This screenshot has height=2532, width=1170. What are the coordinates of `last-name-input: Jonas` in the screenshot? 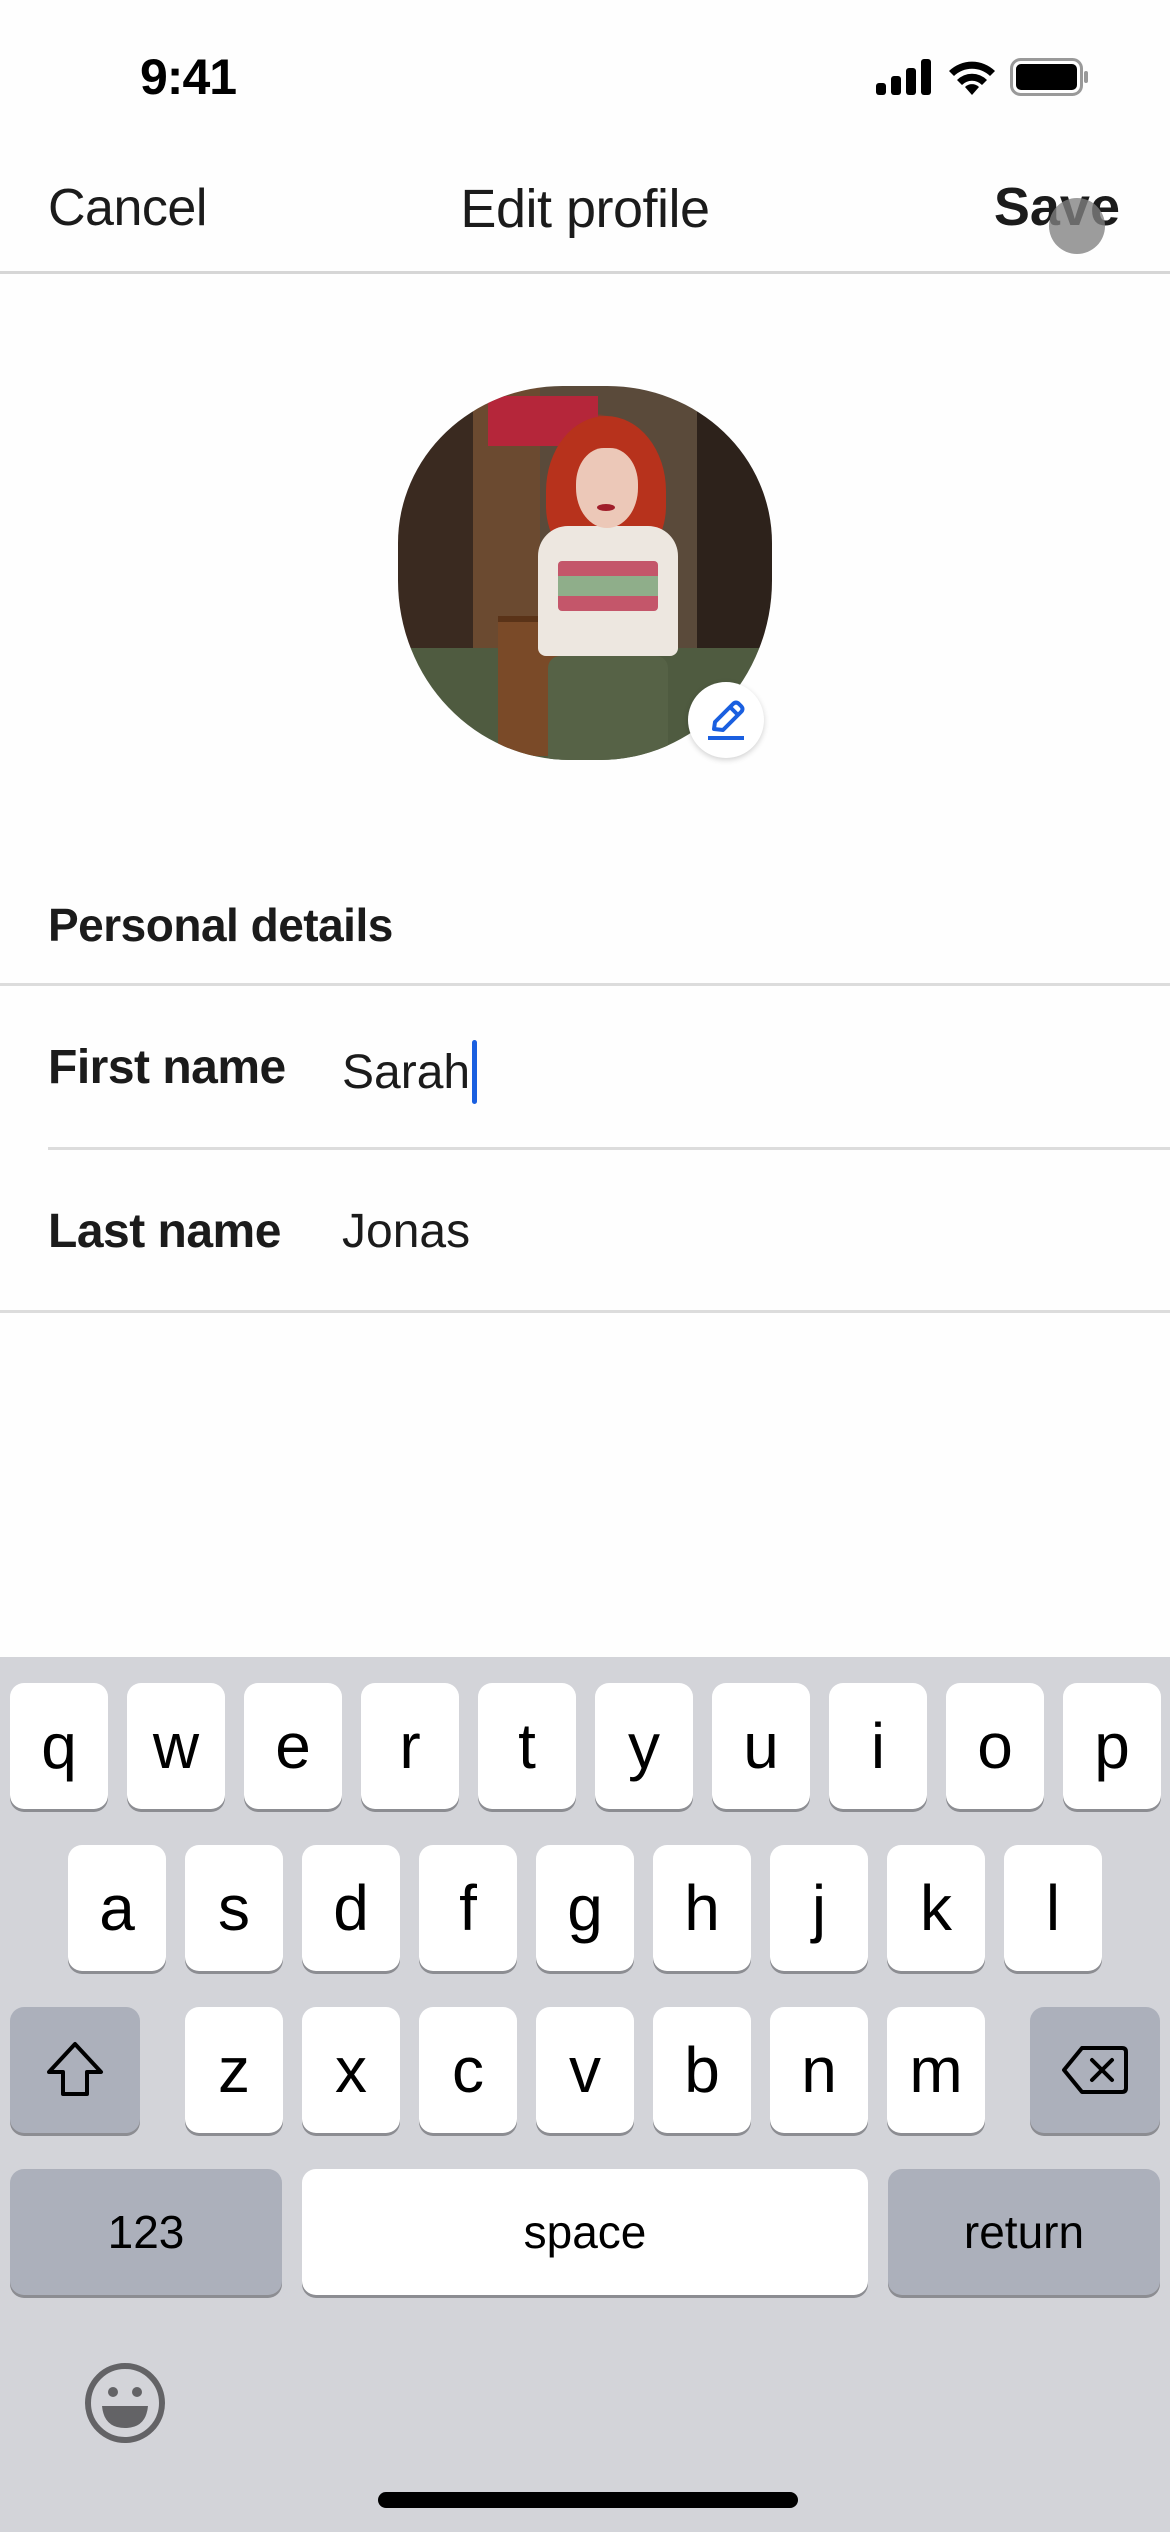 It's located at (406, 1231).